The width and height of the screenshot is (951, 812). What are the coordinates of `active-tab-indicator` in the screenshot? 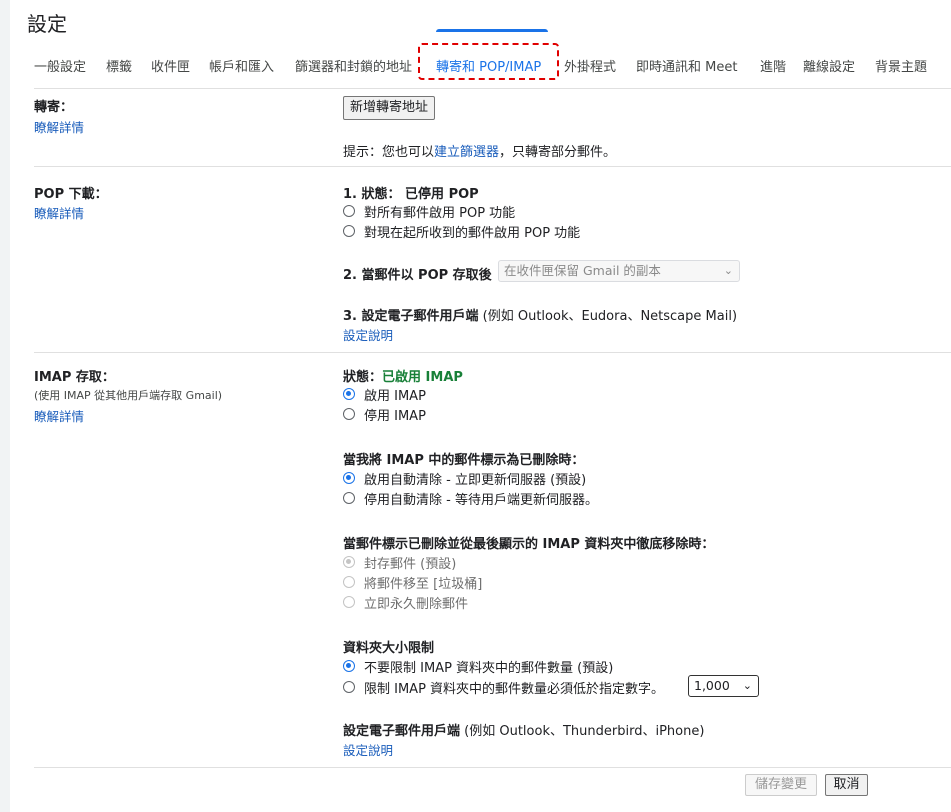 It's located at (492, 30).